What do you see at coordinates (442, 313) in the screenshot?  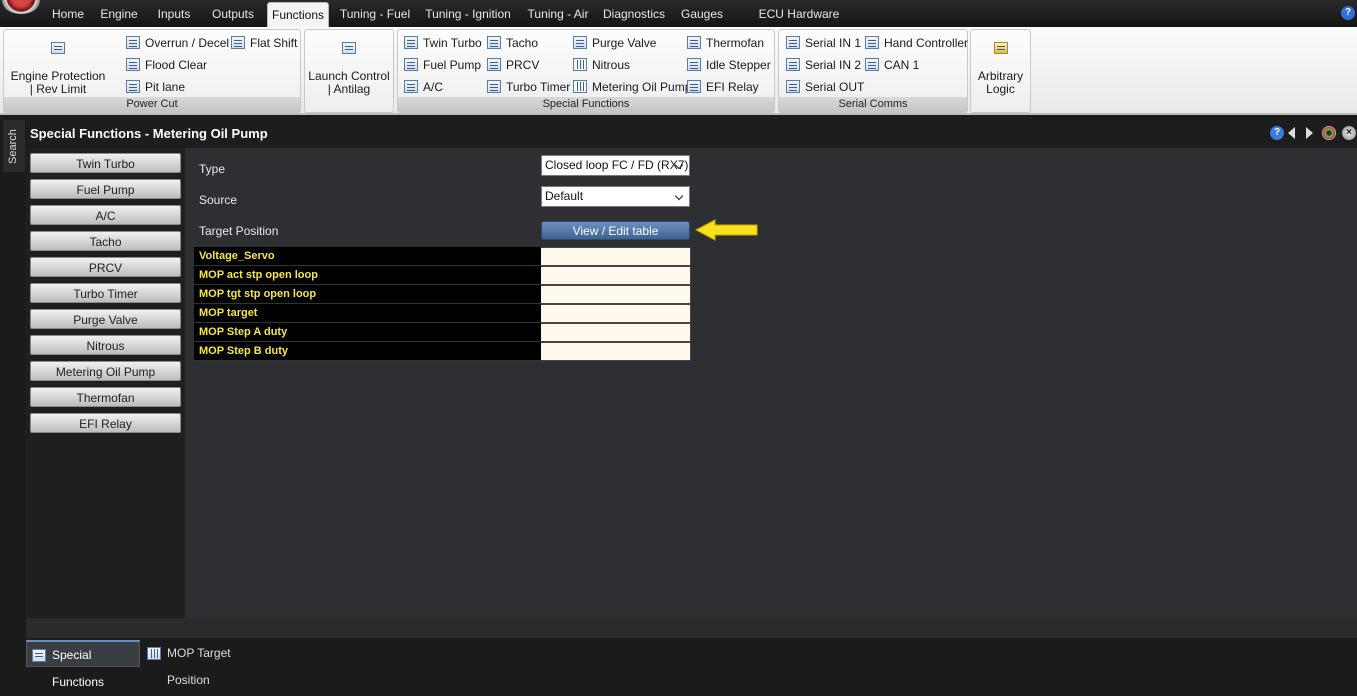 I see `table-row: MOP target` at bounding box center [442, 313].